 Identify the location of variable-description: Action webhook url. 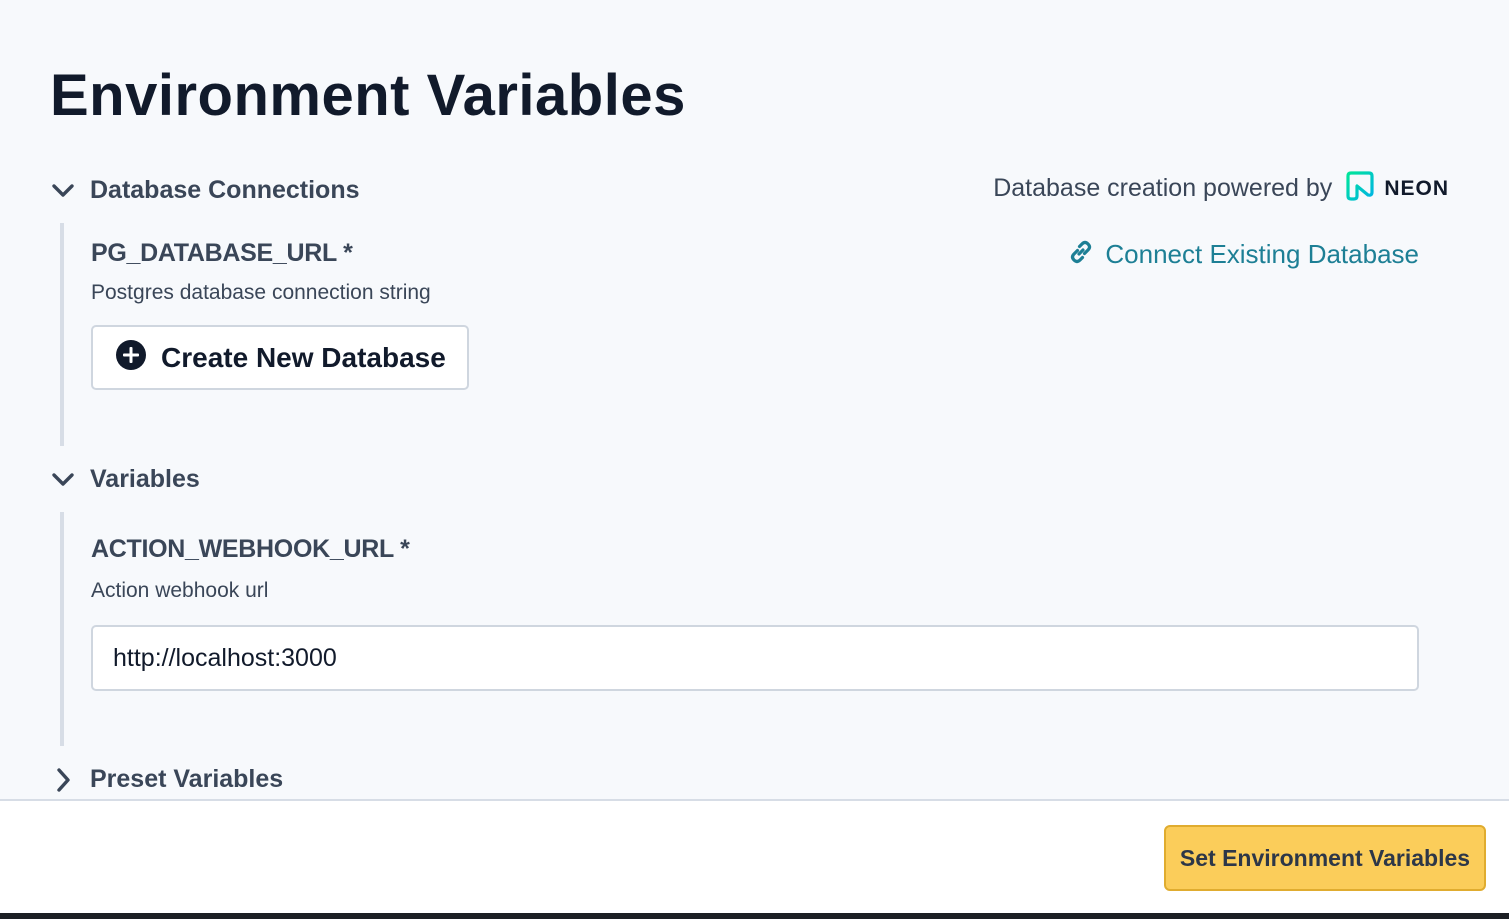
(180, 590).